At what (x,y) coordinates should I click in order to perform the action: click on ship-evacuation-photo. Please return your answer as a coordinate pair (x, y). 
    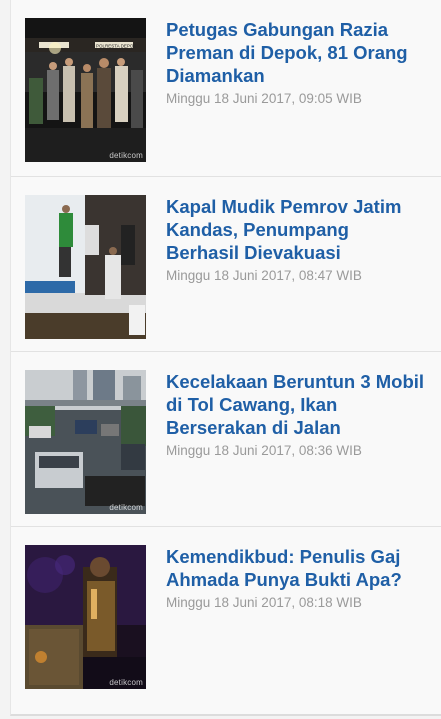
    Looking at the image, I should click on (85, 267).